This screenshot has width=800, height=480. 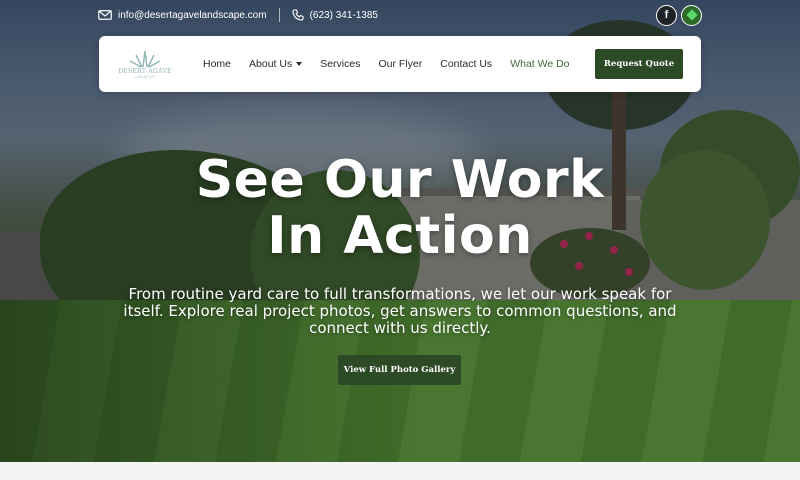 I want to click on logo-subtitle: LANDSCAPE, so click(x=145, y=76).